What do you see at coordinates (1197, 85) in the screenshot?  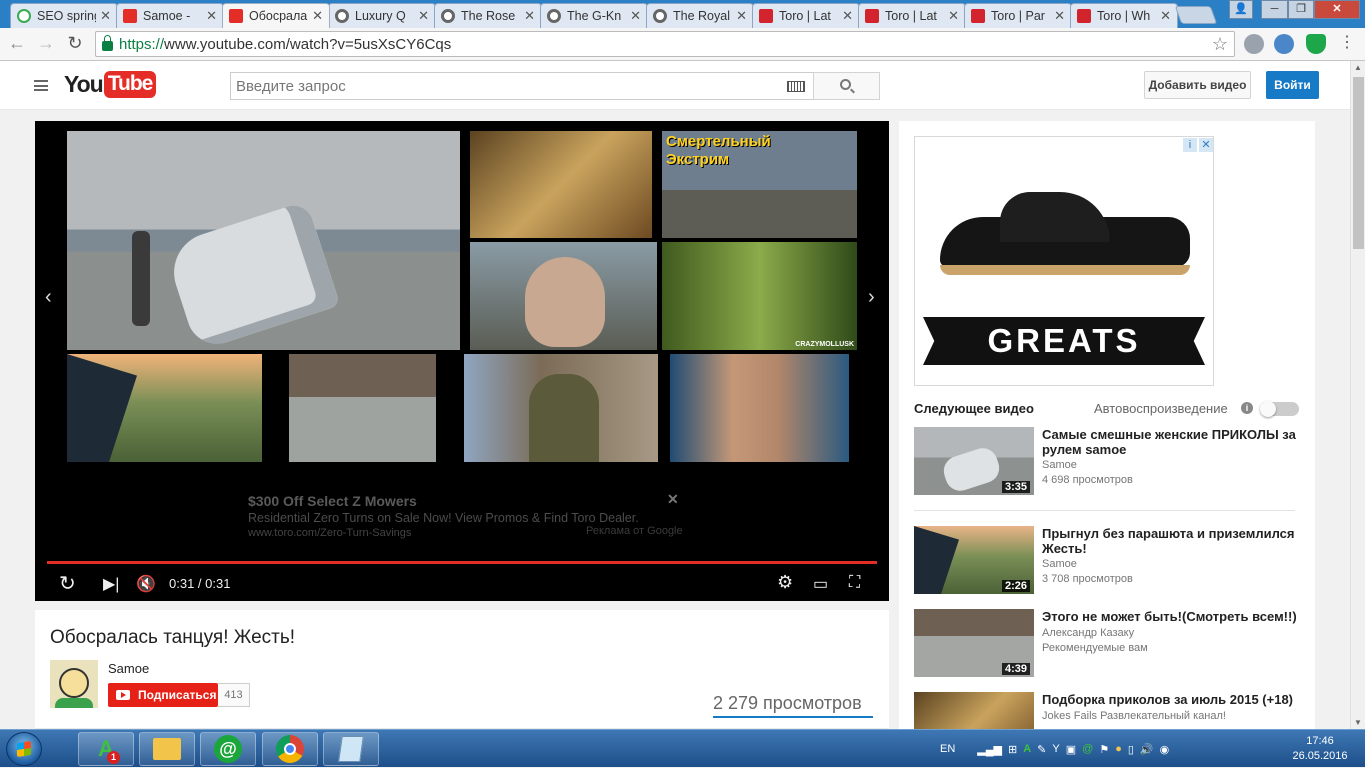 I see `upload-button: Добавить видео` at bounding box center [1197, 85].